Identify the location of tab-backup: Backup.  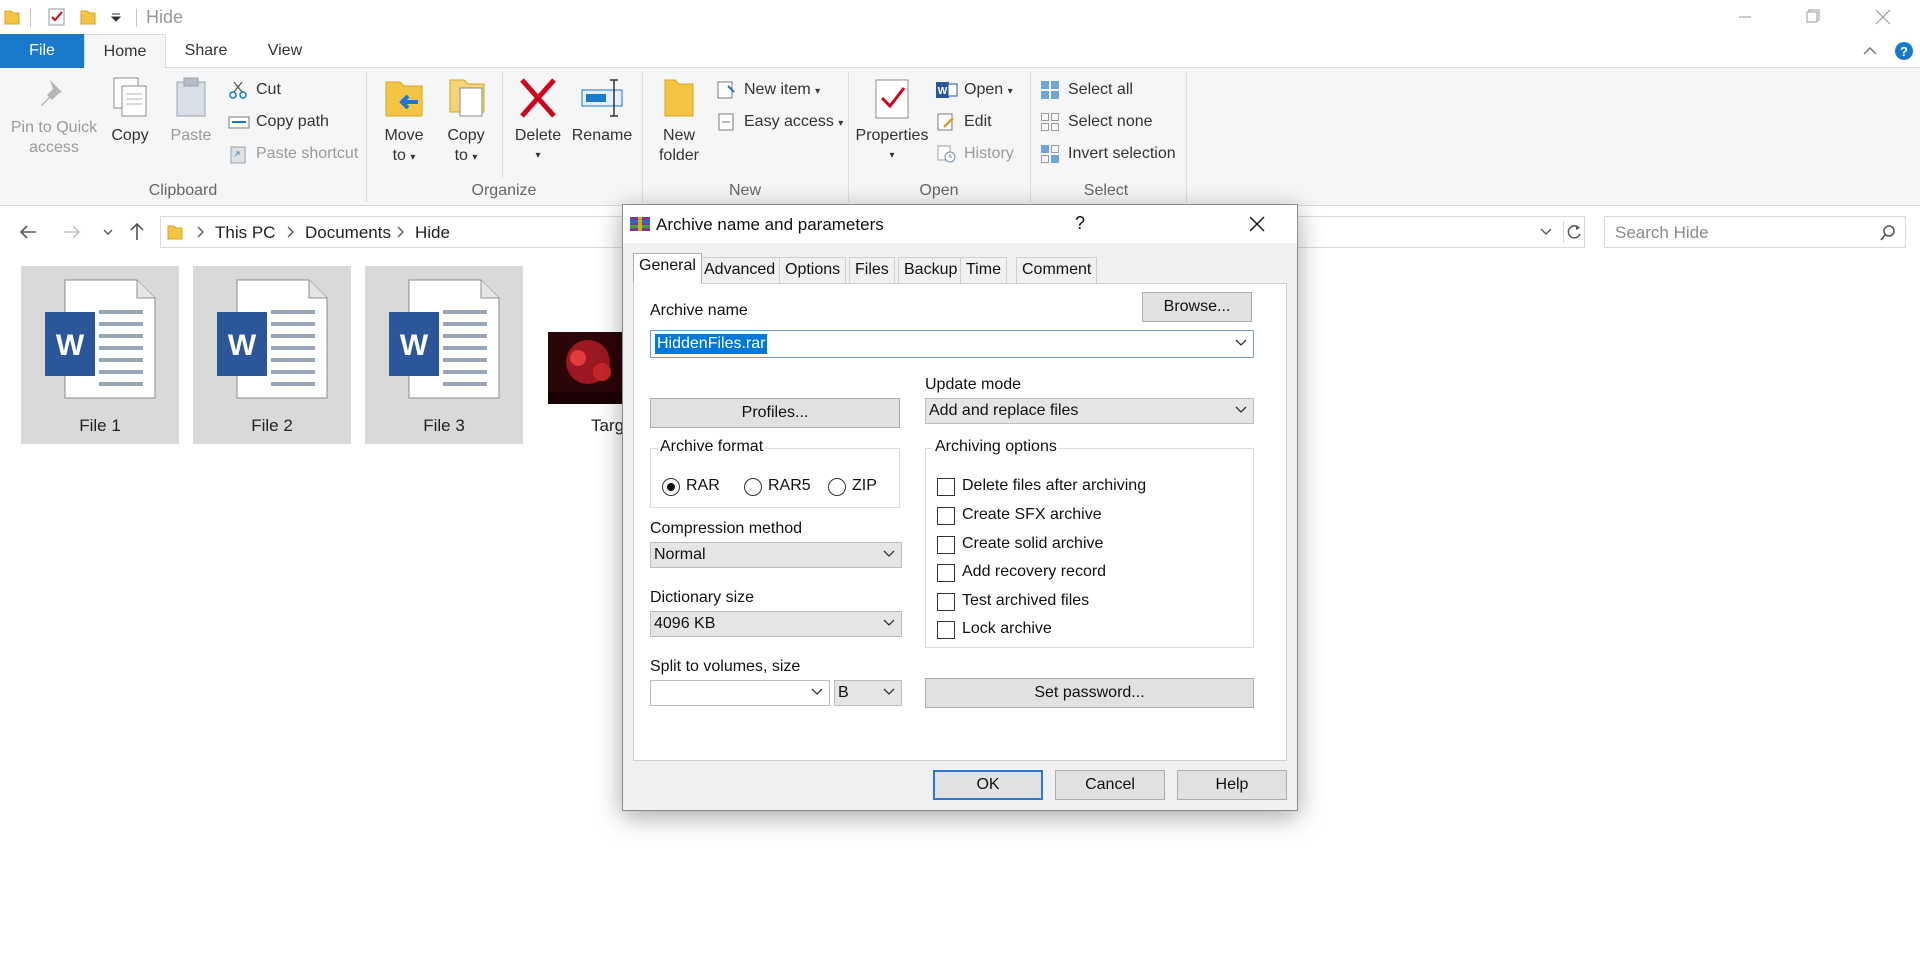
(931, 270).